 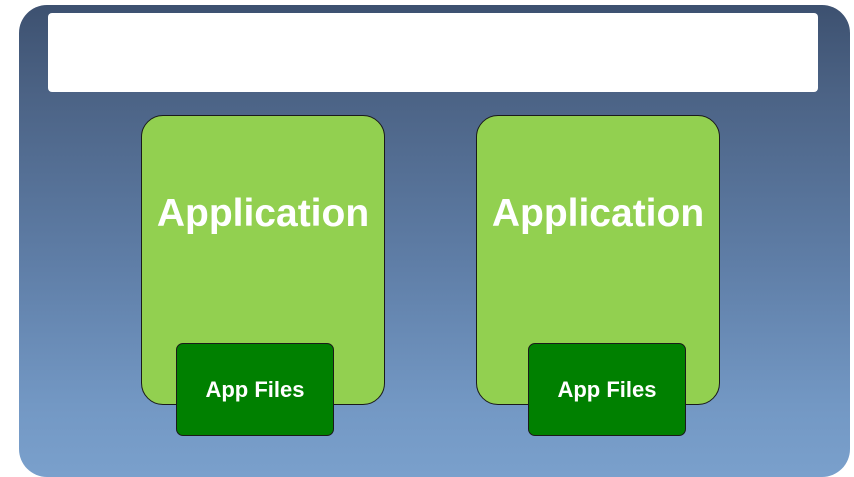 I want to click on app-files-label-1: App Files, so click(x=255, y=389).